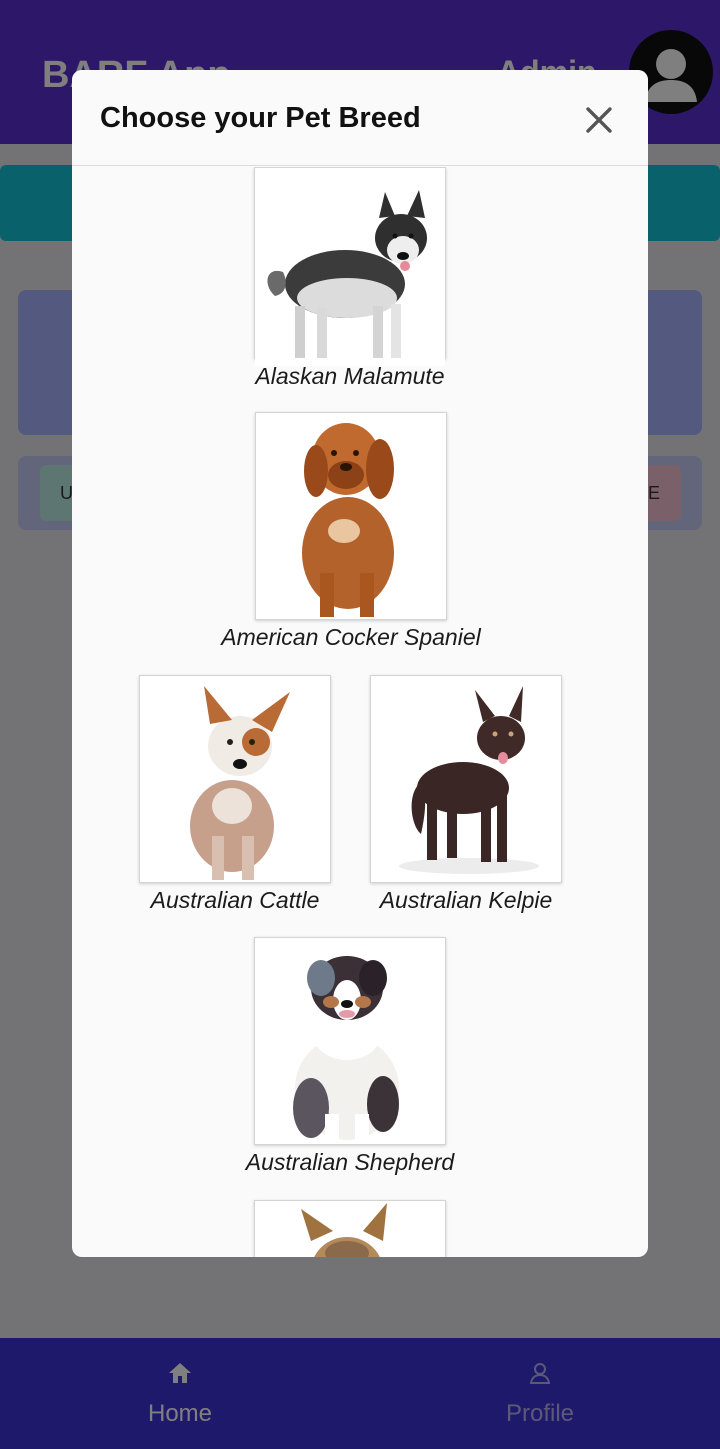 The width and height of the screenshot is (720, 1449). What do you see at coordinates (350, 271) in the screenshot?
I see `malamute-dog-icon` at bounding box center [350, 271].